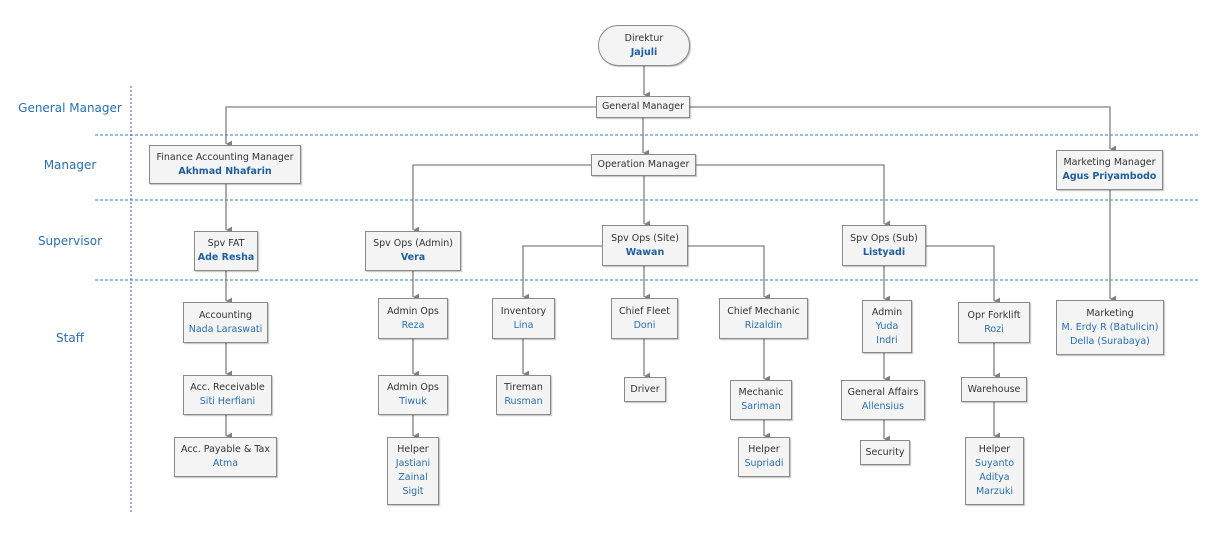  Describe the element at coordinates (644, 38) in the screenshot. I see `node-title: Direktur` at that location.